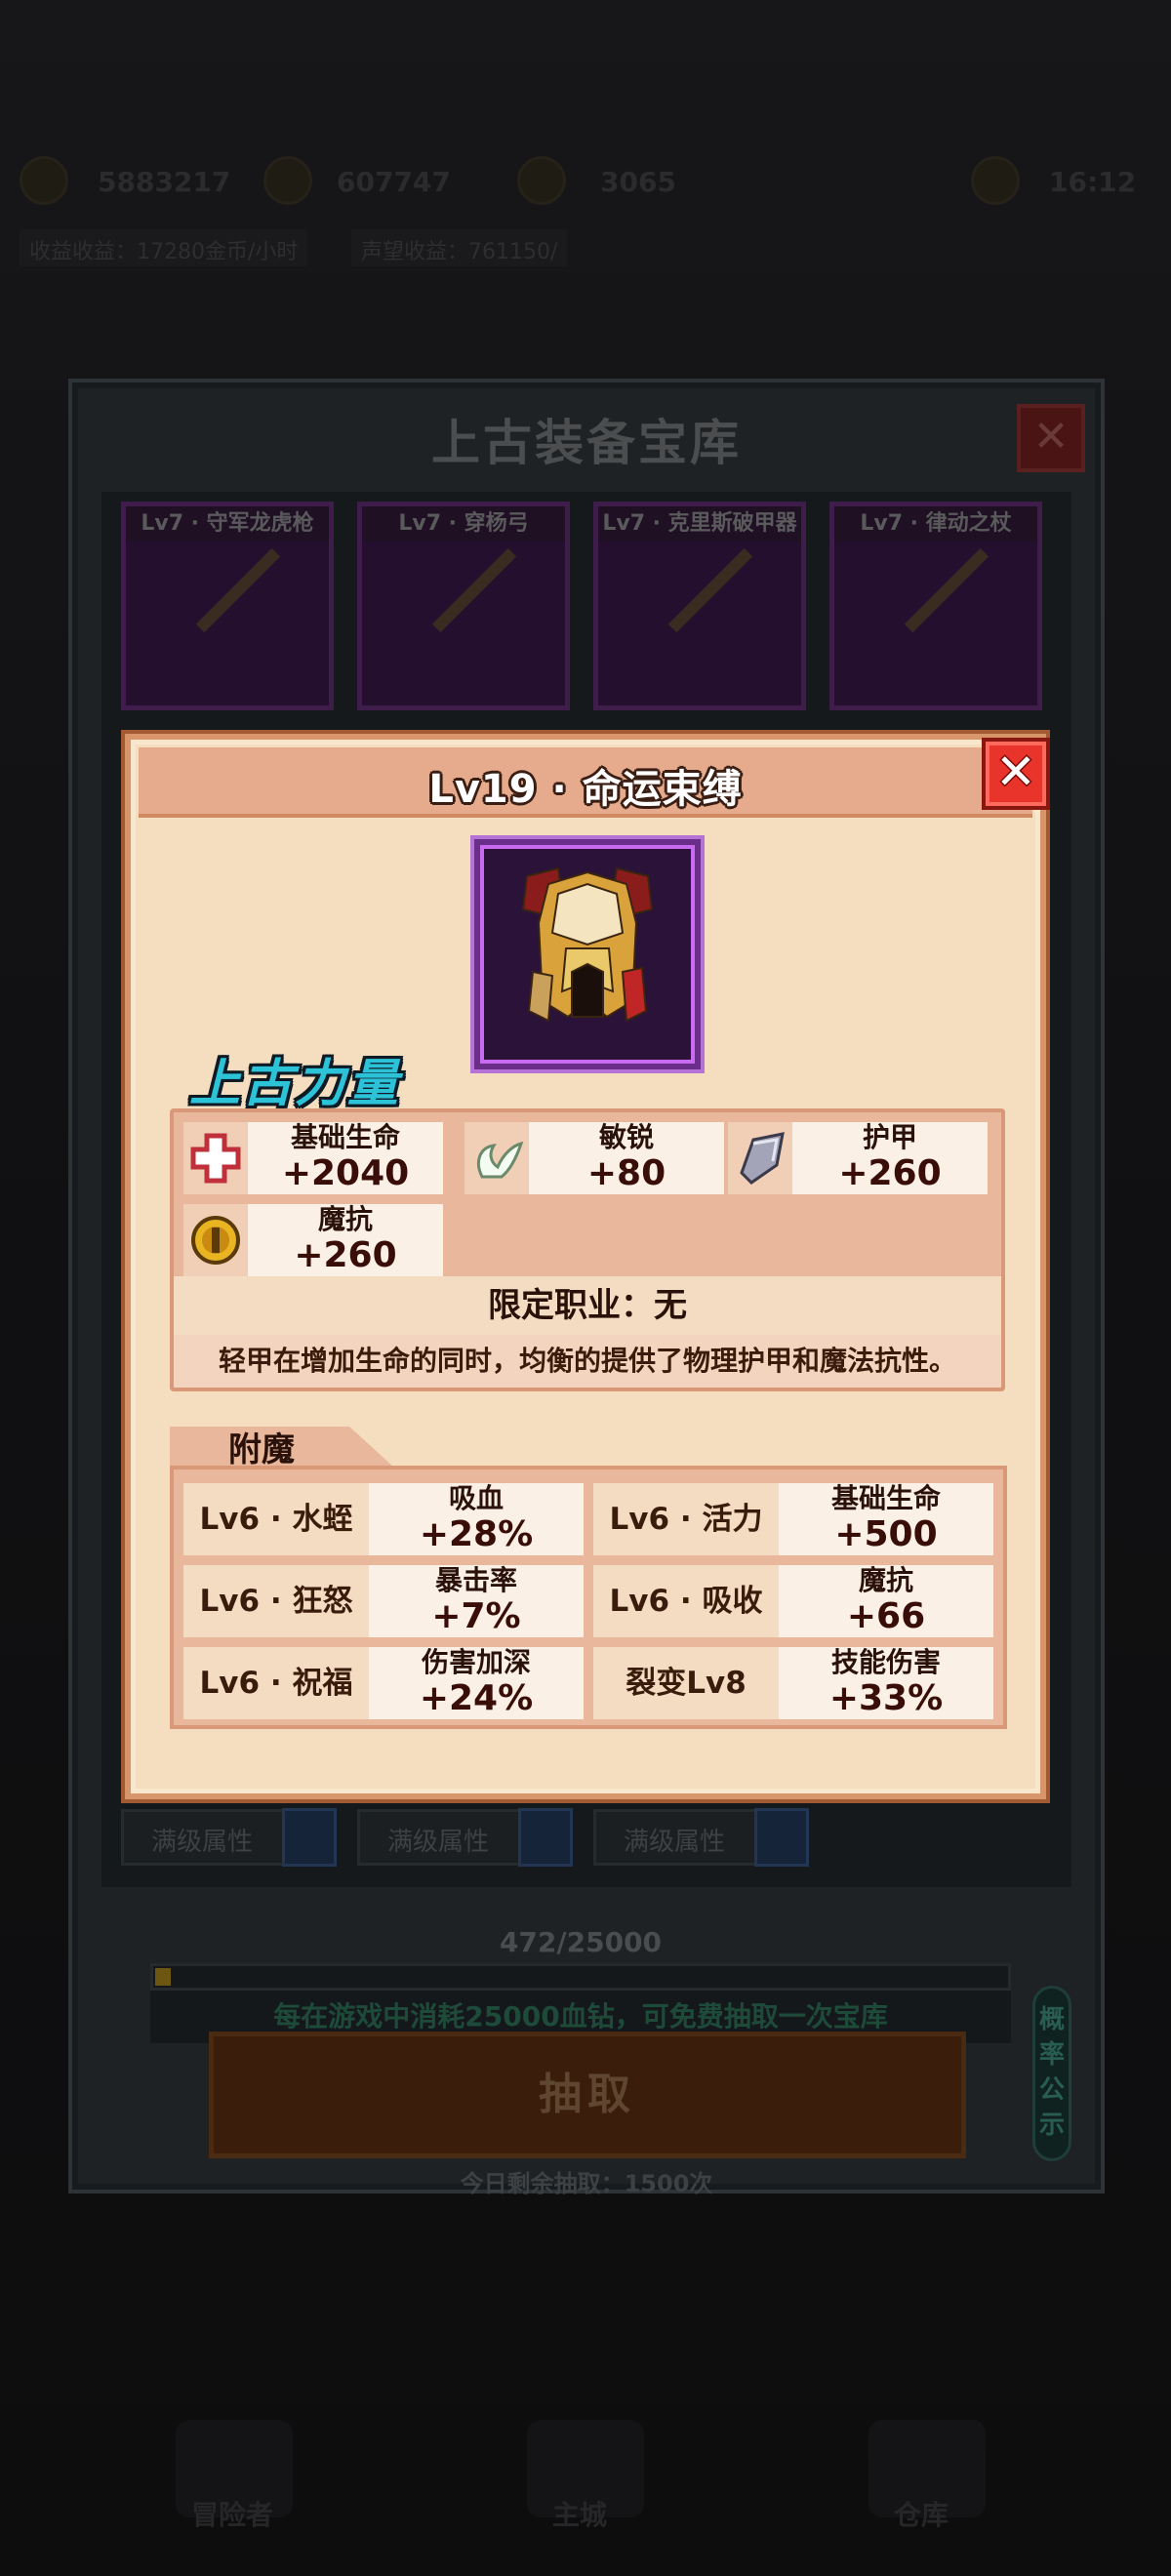 This screenshot has height=2576, width=1171. Describe the element at coordinates (1051, 438) in the screenshot. I see `vault-close-button: ✕` at that location.